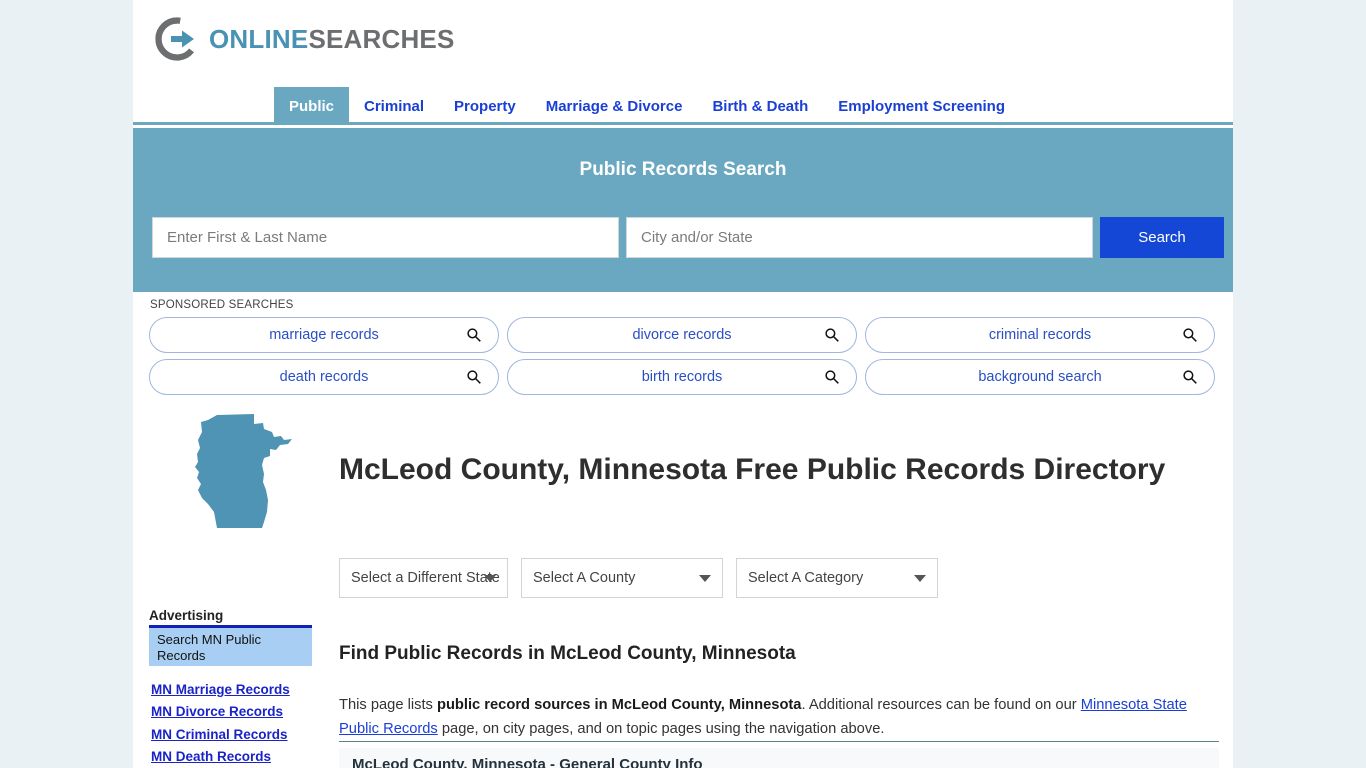 This screenshot has width=1366, height=768. What do you see at coordinates (779, 741) in the screenshot?
I see `content-divider` at bounding box center [779, 741].